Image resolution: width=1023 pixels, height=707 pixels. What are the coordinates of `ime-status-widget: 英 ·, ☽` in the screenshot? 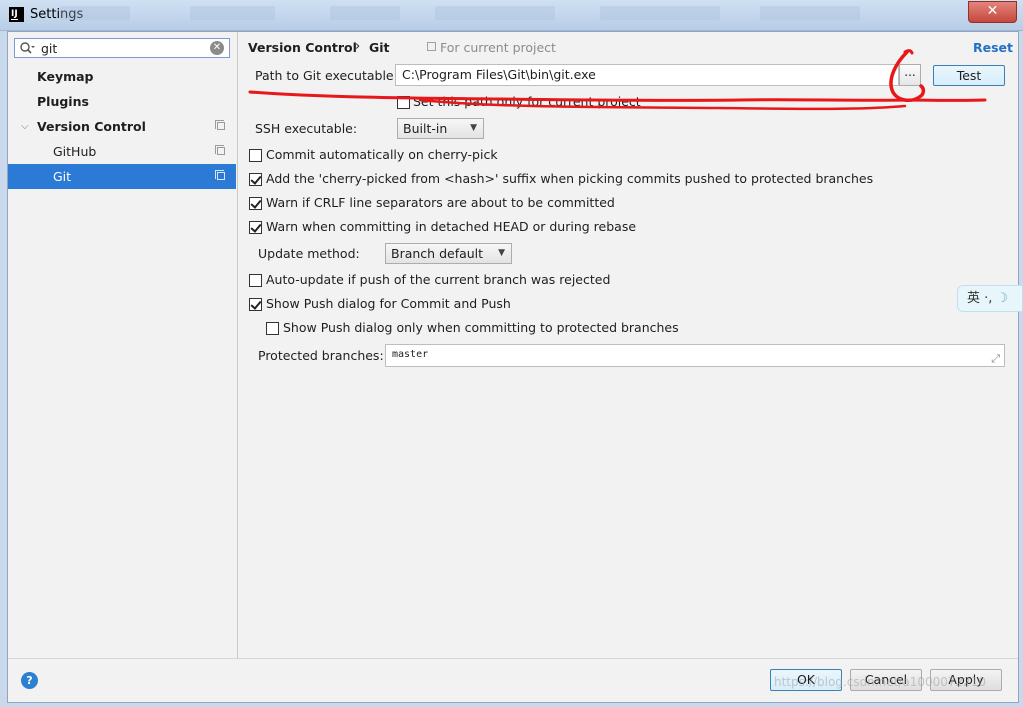 It's located at (990, 298).